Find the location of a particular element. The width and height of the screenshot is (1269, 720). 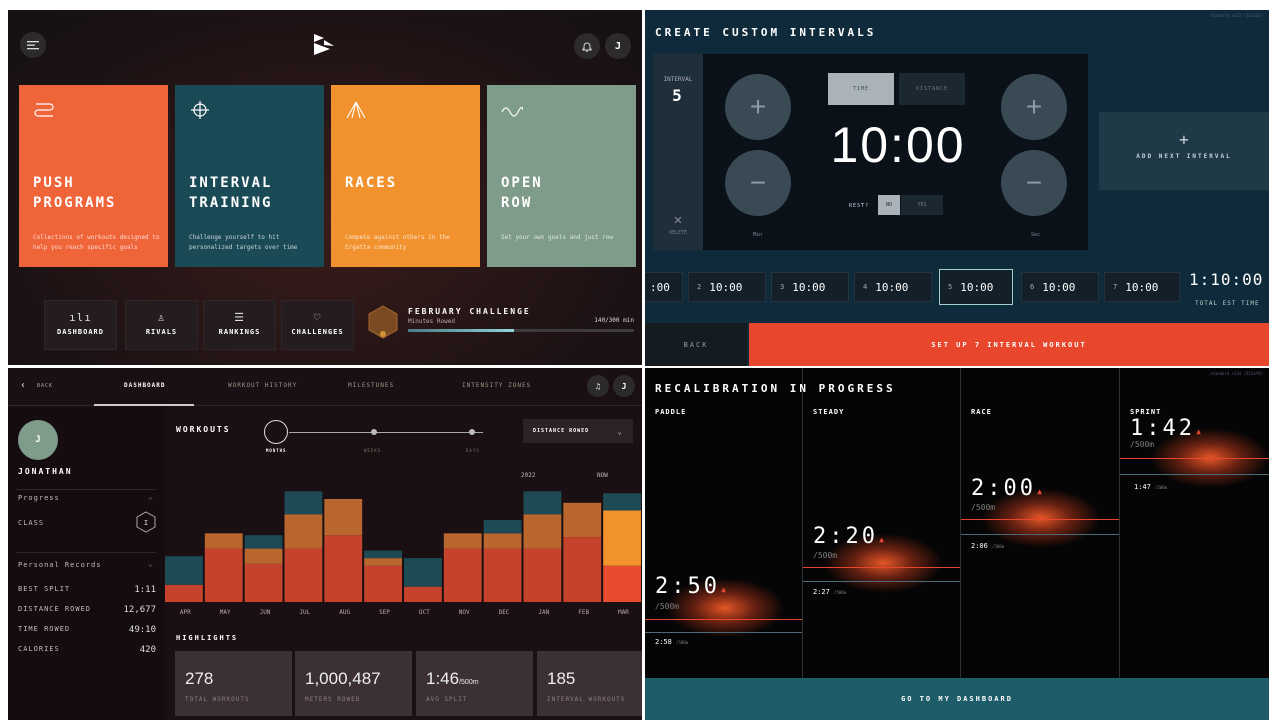

highlights-title: HIGHLIGHTS is located at coordinates (207, 638).